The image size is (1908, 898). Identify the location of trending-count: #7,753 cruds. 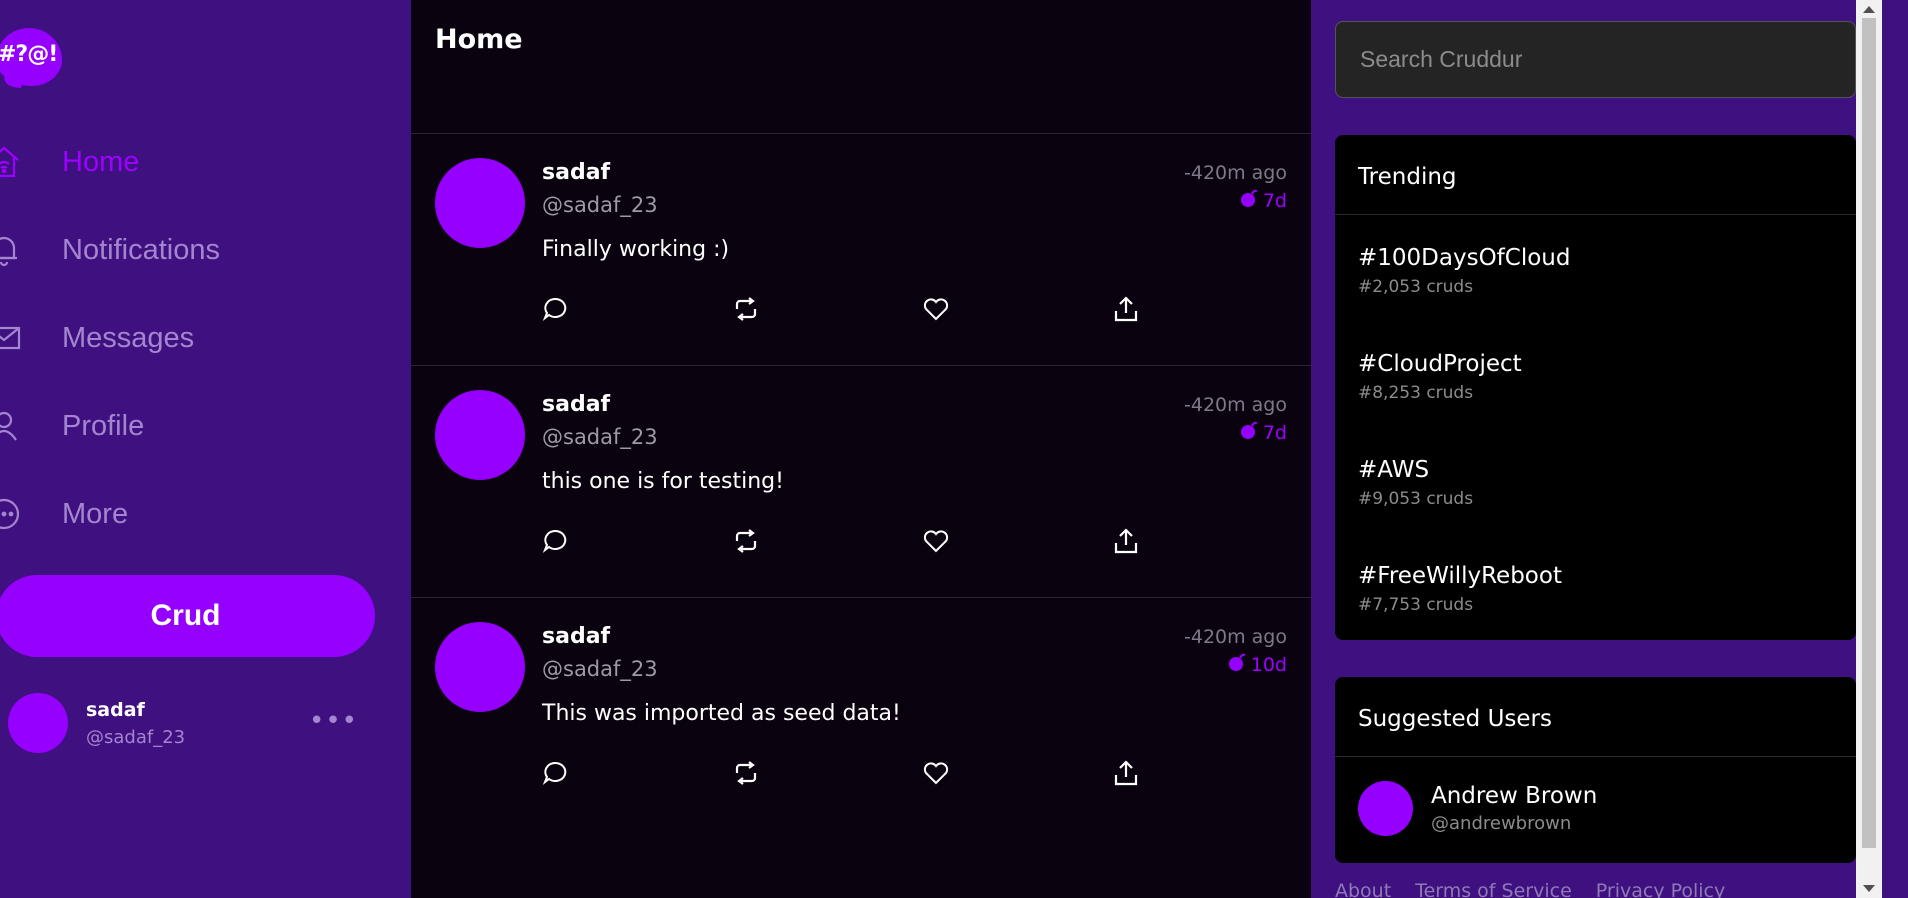
(1416, 605).